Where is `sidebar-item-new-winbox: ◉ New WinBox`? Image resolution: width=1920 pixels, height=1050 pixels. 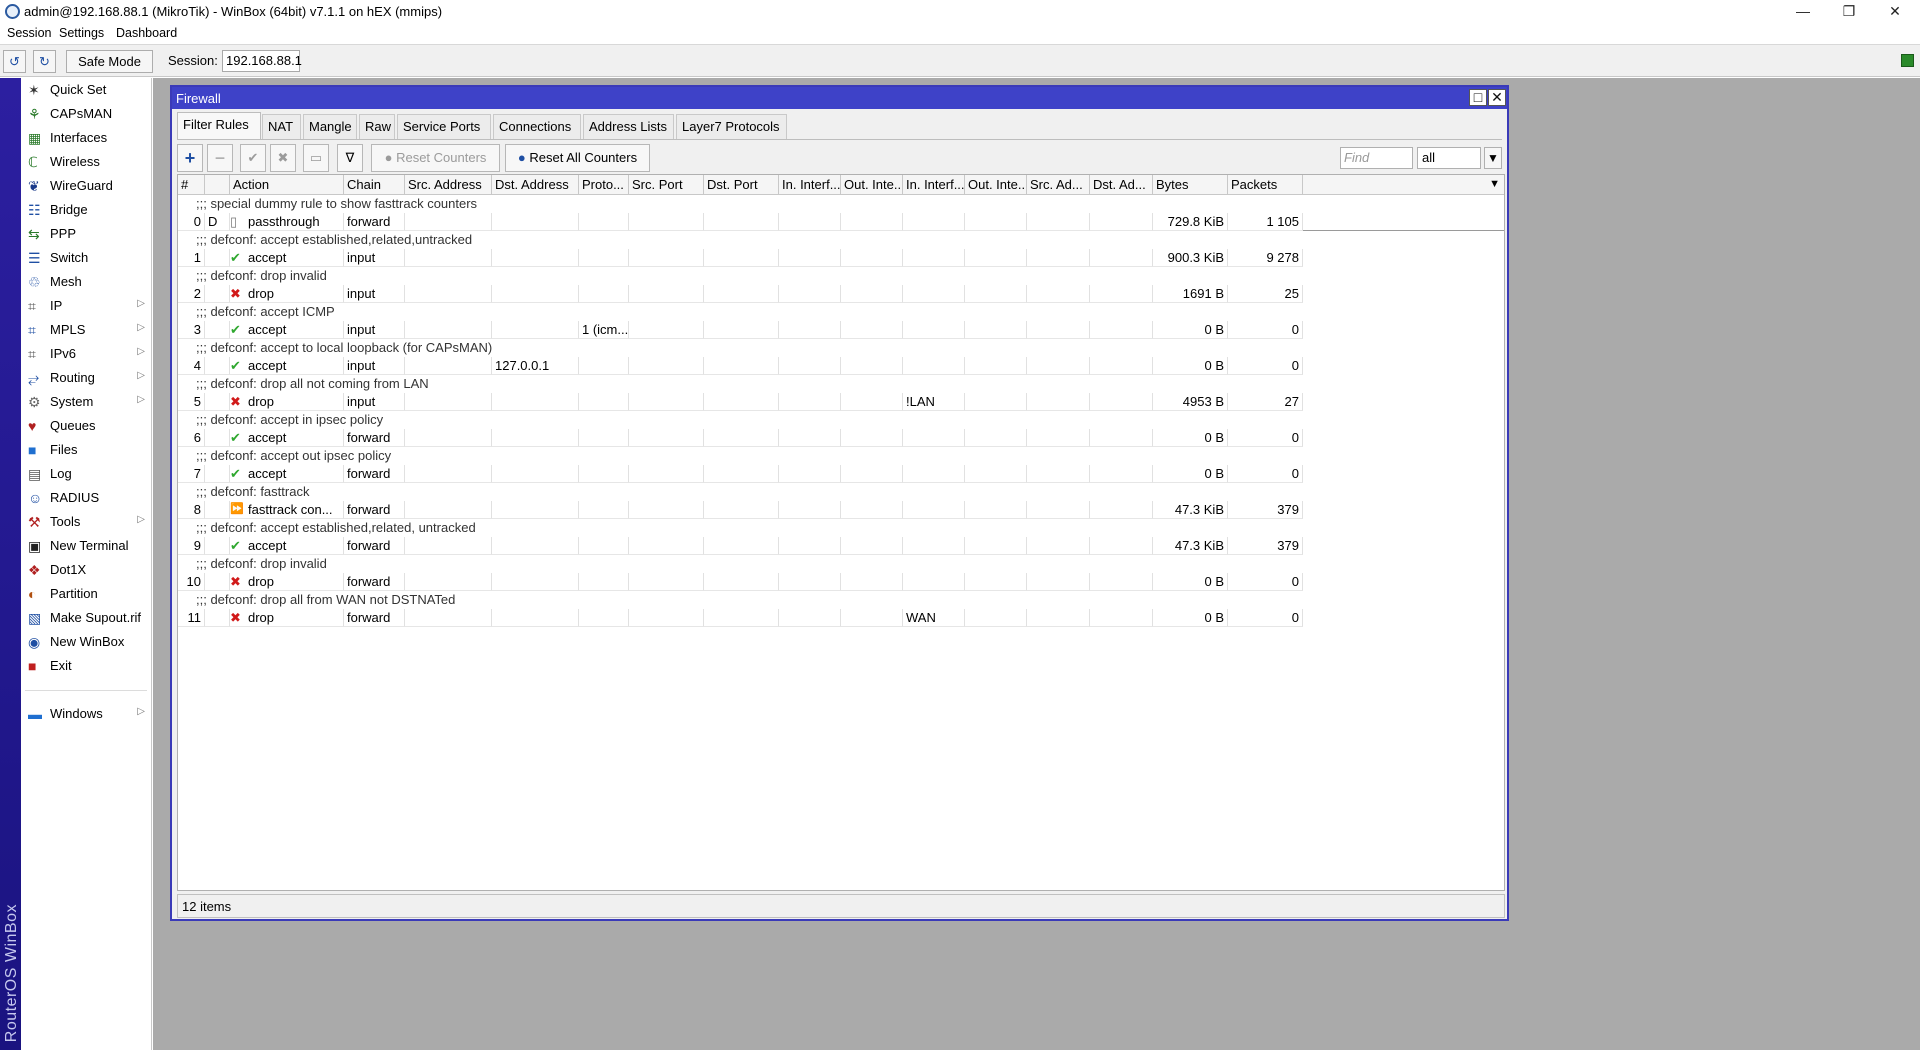 sidebar-item-new-winbox: ◉ New WinBox is located at coordinates (86, 642).